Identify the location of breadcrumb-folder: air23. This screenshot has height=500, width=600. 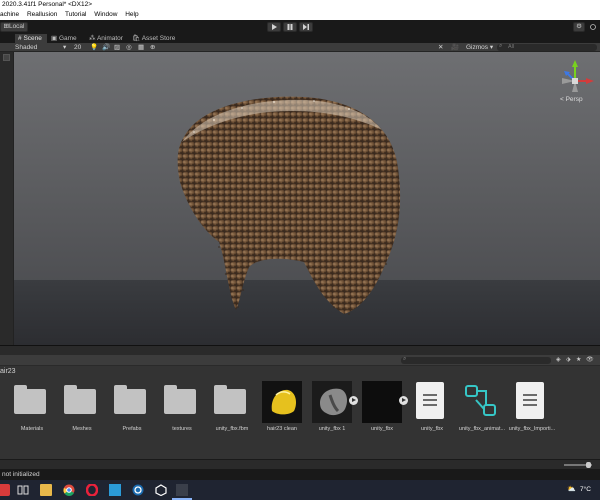
(8, 371).